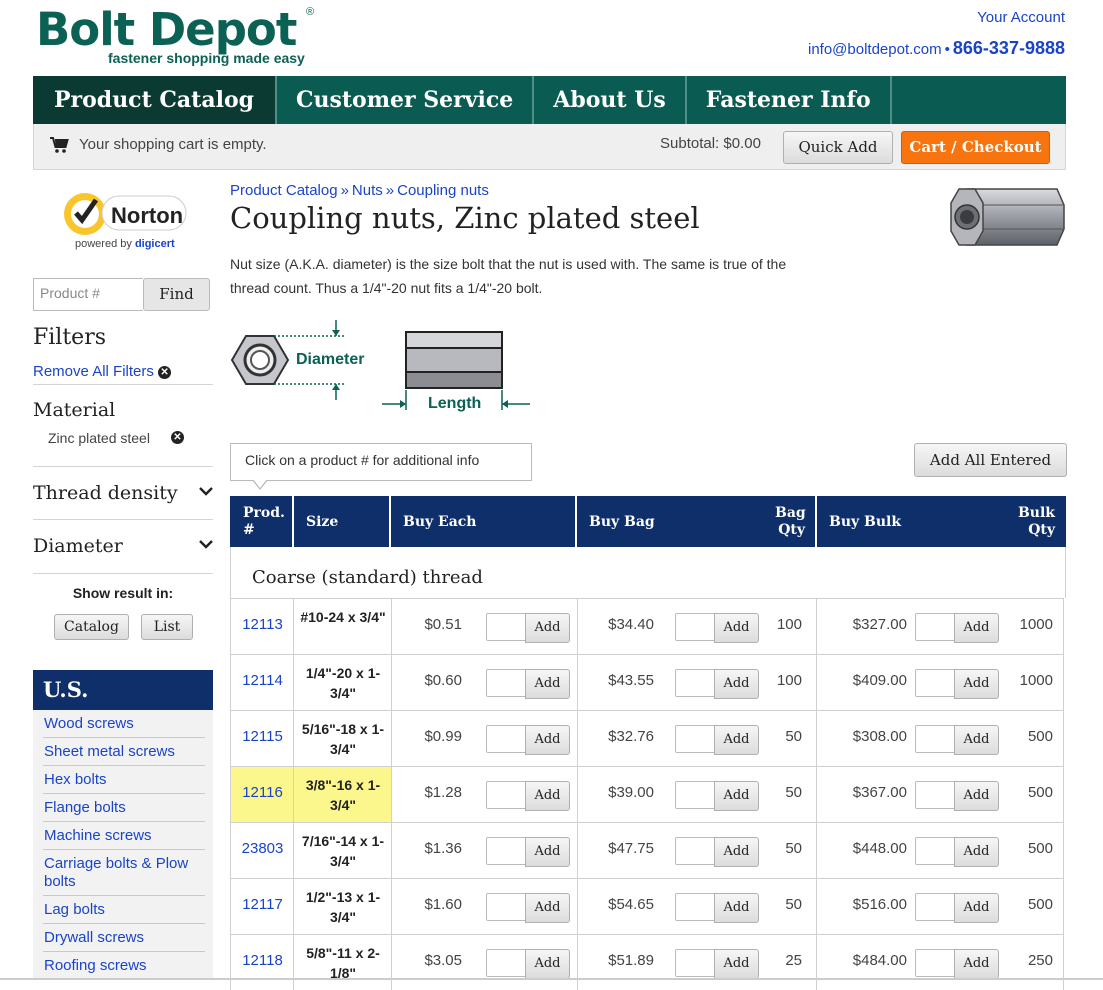 This screenshot has height=990, width=1103. Describe the element at coordinates (443, 680) in the screenshot. I see `each-price: $0.60` at that location.